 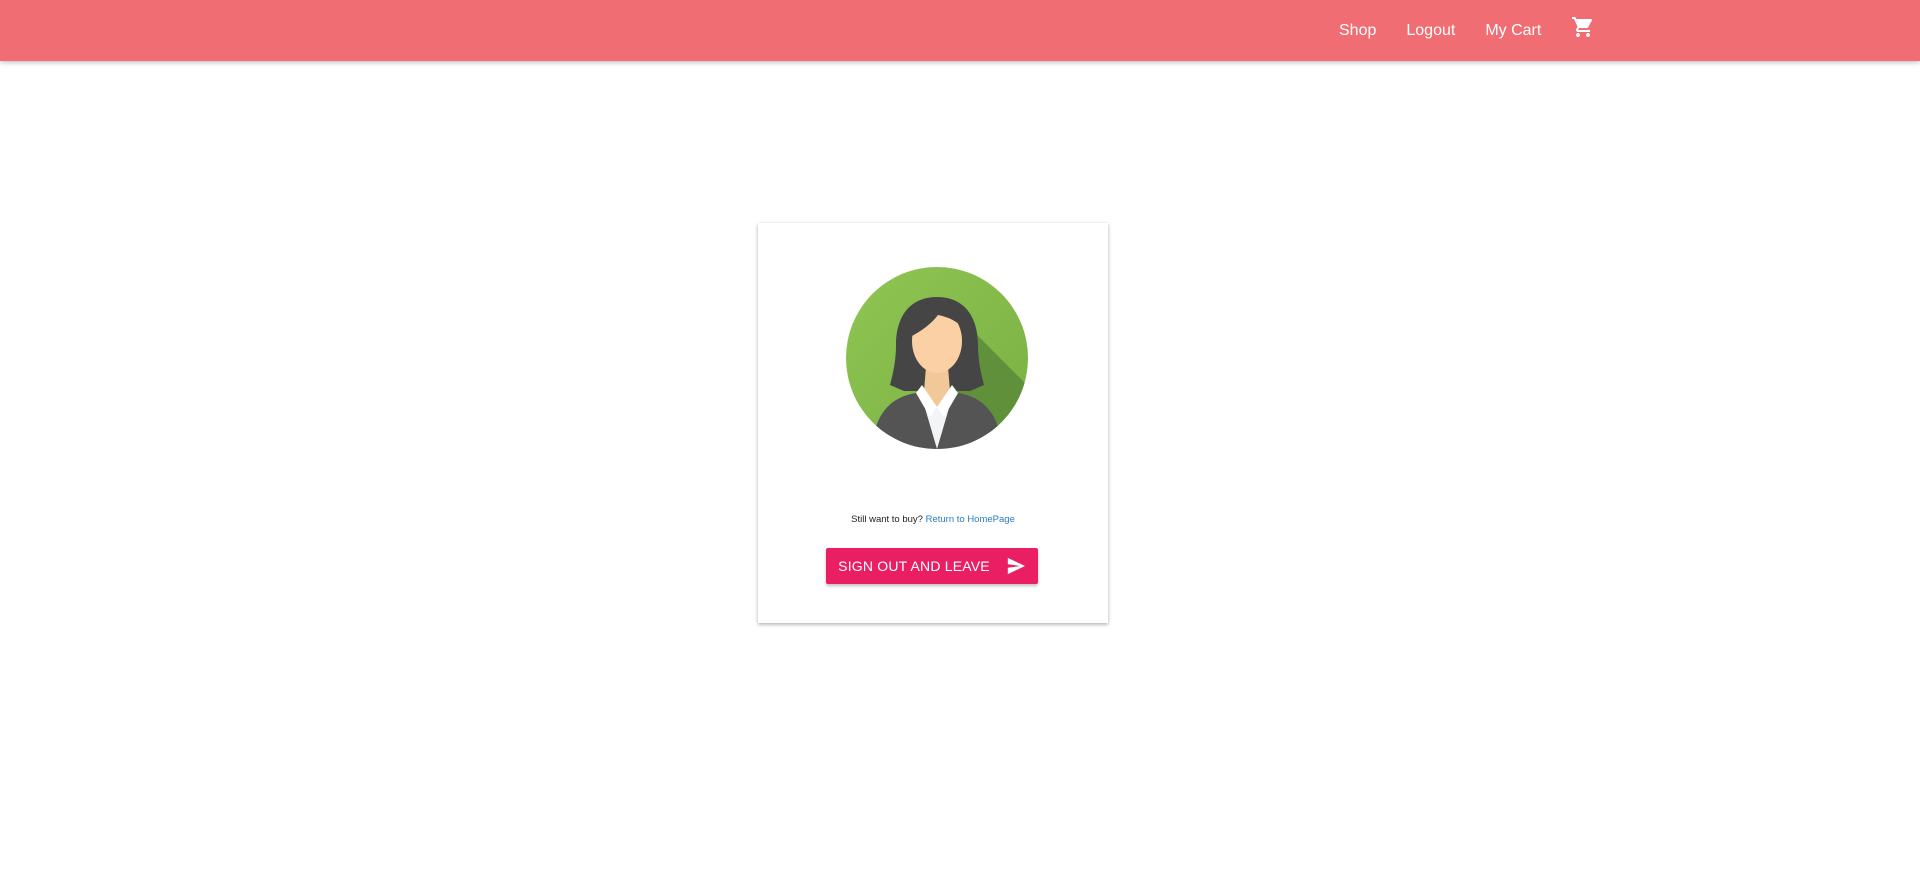 I want to click on return-prompt: Still want to buy? Return to HomePage, so click(x=933, y=519).